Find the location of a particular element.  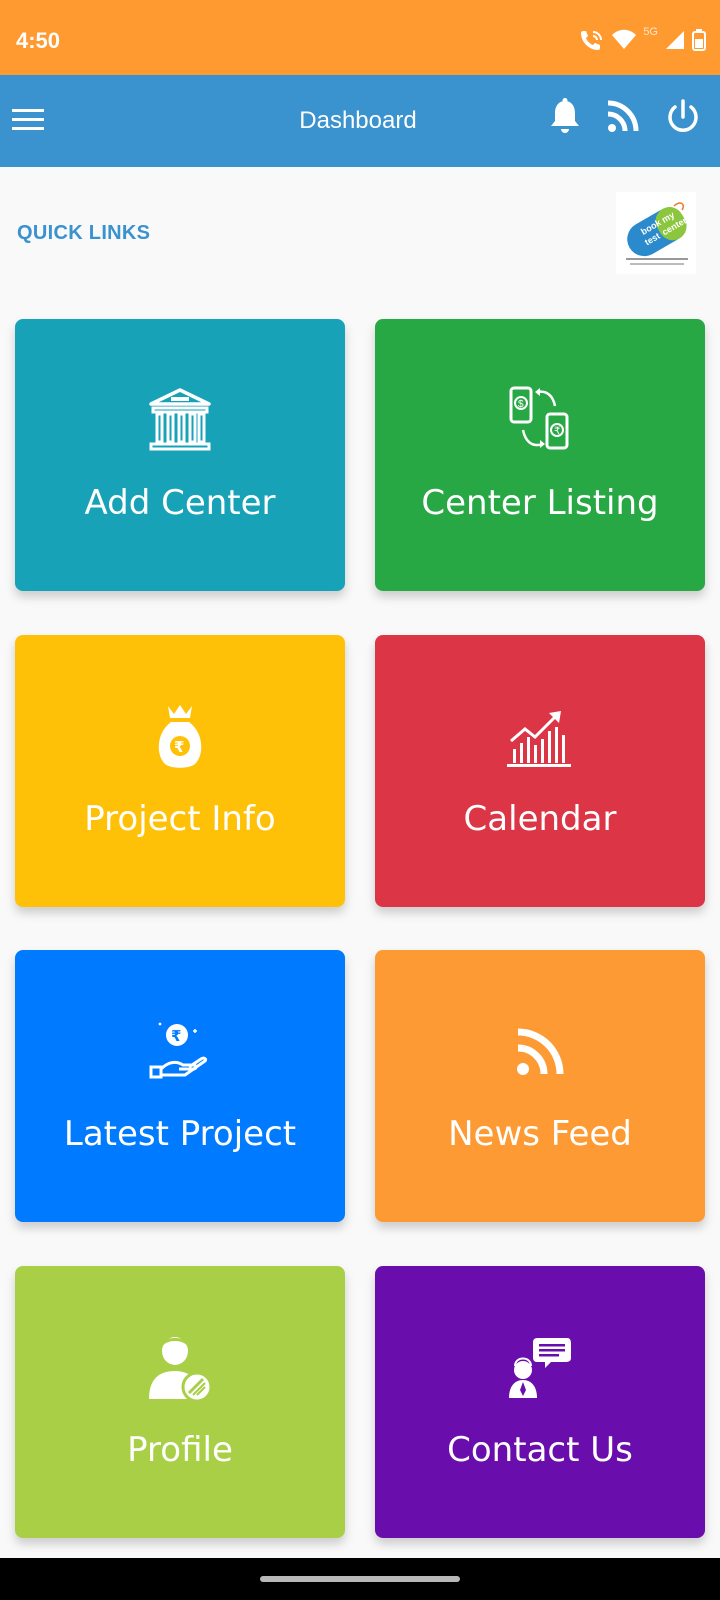

money-bag-icon: ₹ is located at coordinates (180, 737).